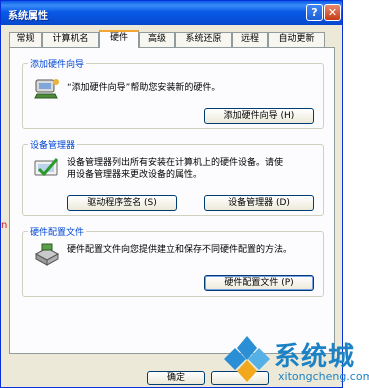  Describe the element at coordinates (250, 39) in the screenshot. I see `tab-remote: 远程` at that location.